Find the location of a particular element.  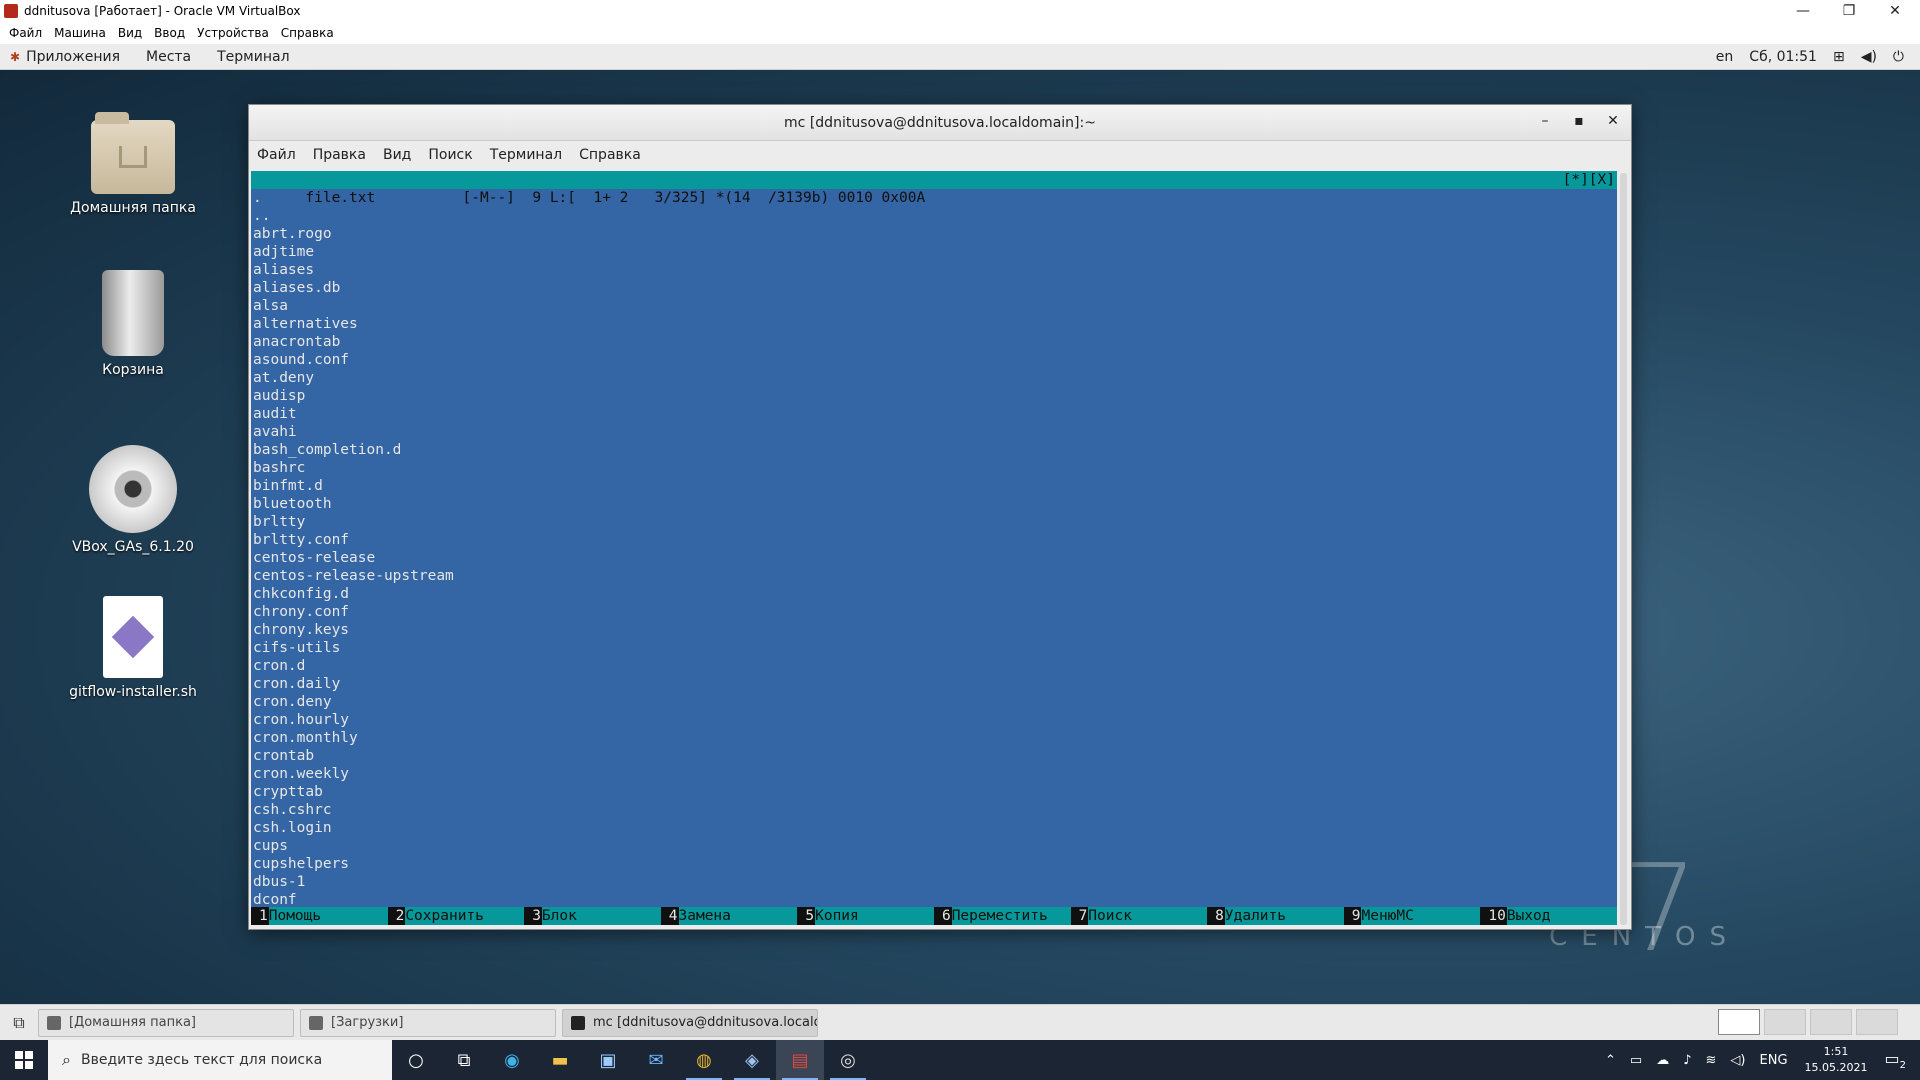

explorer-icon: ▬ is located at coordinates (560, 1060).